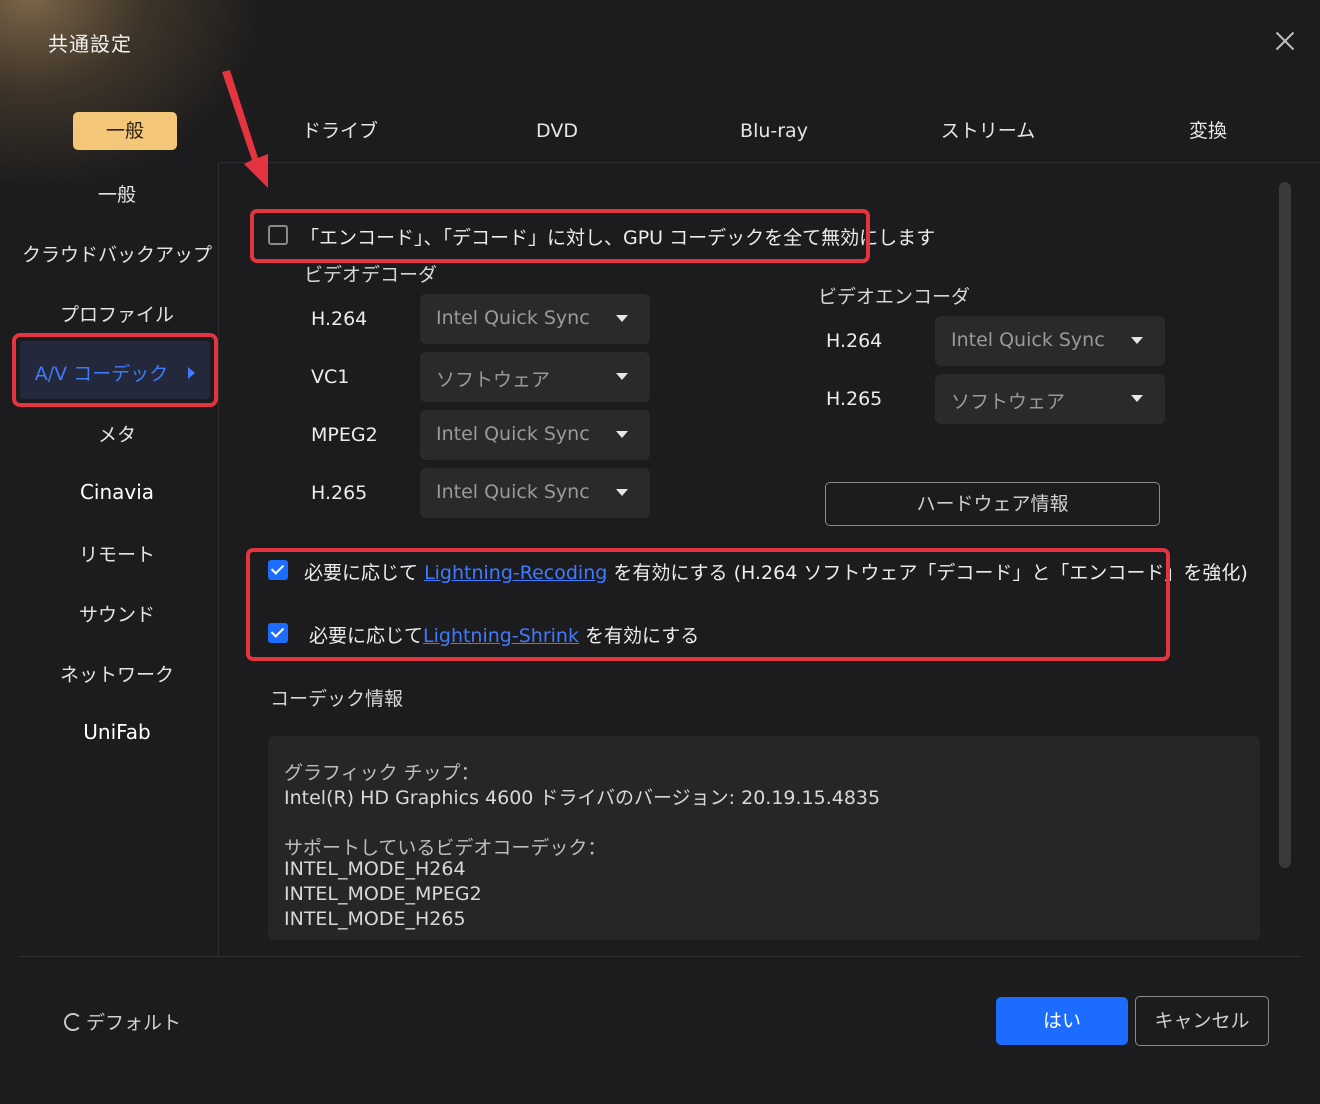 Image resolution: width=1320 pixels, height=1104 pixels. What do you see at coordinates (115, 370) in the screenshot?
I see `highlight-box-sidebar` at bounding box center [115, 370].